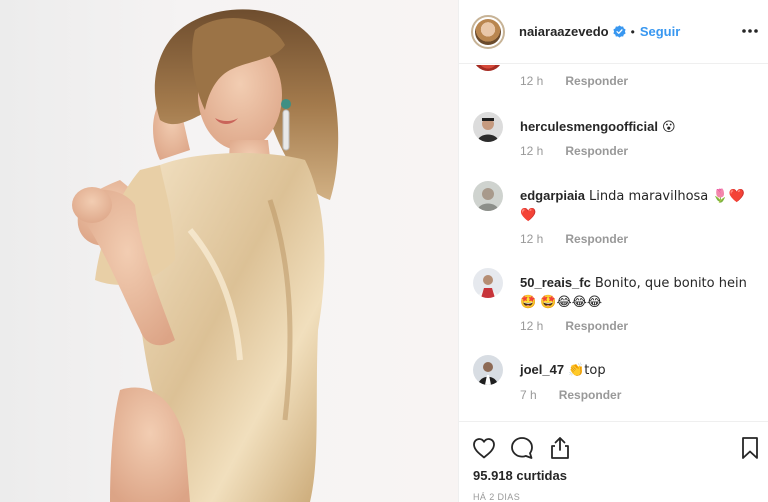  Describe the element at coordinates (542, 369) in the screenshot. I see `comment-username: joel_47` at that location.